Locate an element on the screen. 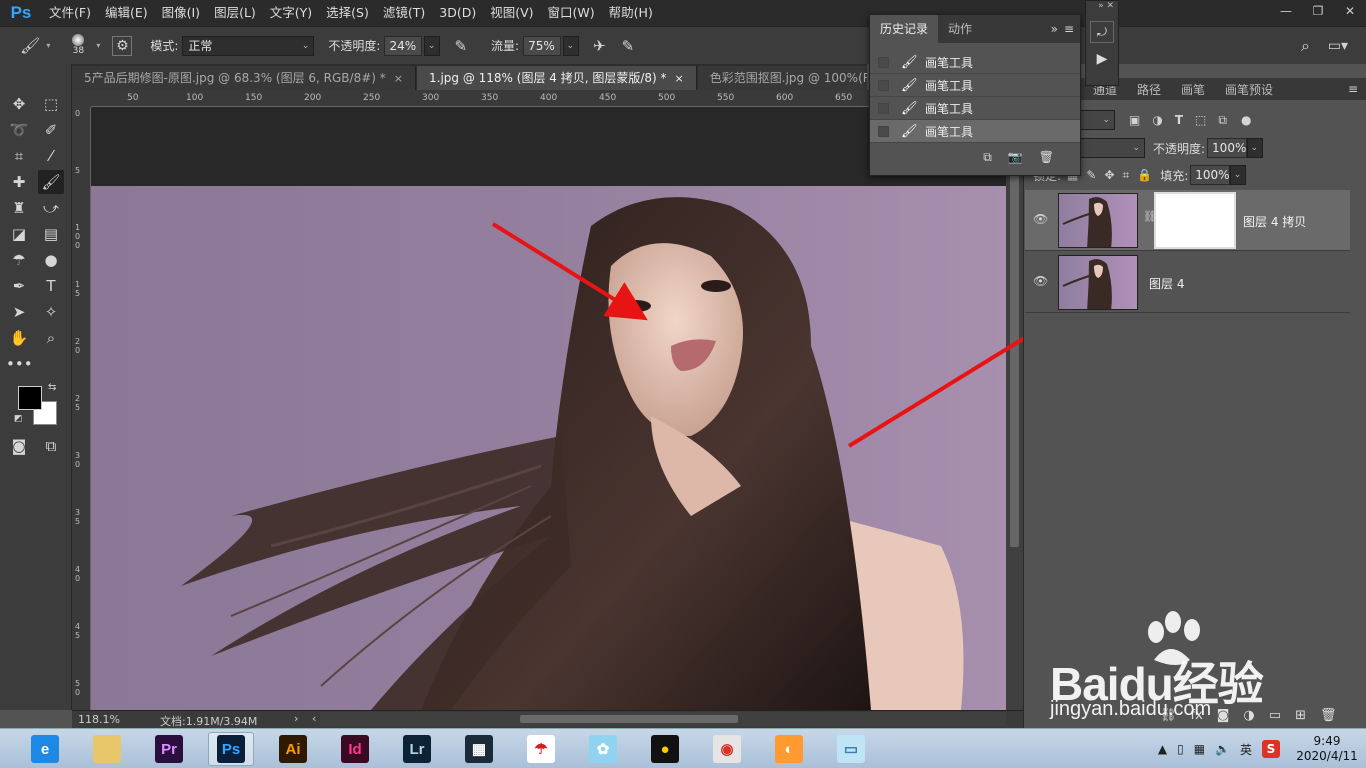 The image size is (1366, 768). zoom-tool-icon: ⌕ is located at coordinates (51, 338).